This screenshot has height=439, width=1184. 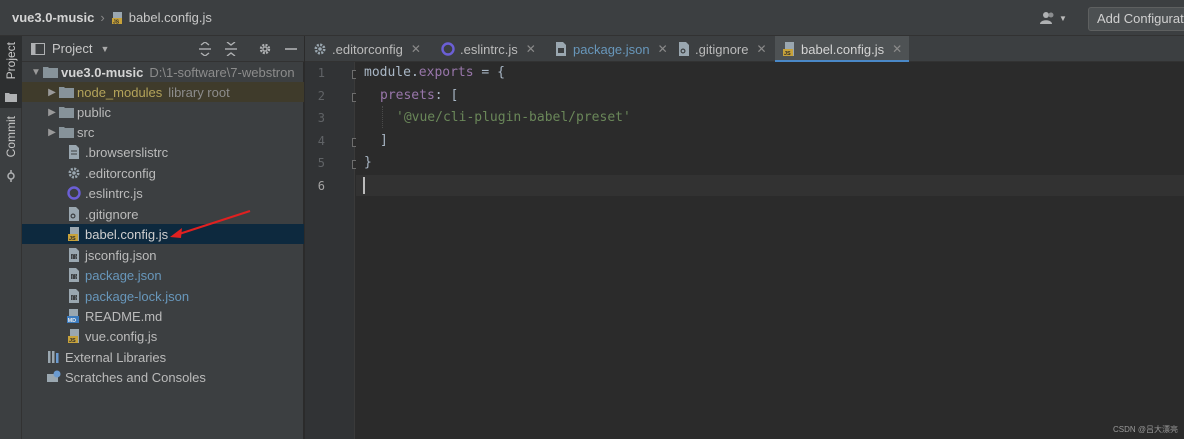 What do you see at coordinates (163, 72) in the screenshot?
I see `tree-row-root: ▼ vue3.0-music D:\1-software\7-webstron` at bounding box center [163, 72].